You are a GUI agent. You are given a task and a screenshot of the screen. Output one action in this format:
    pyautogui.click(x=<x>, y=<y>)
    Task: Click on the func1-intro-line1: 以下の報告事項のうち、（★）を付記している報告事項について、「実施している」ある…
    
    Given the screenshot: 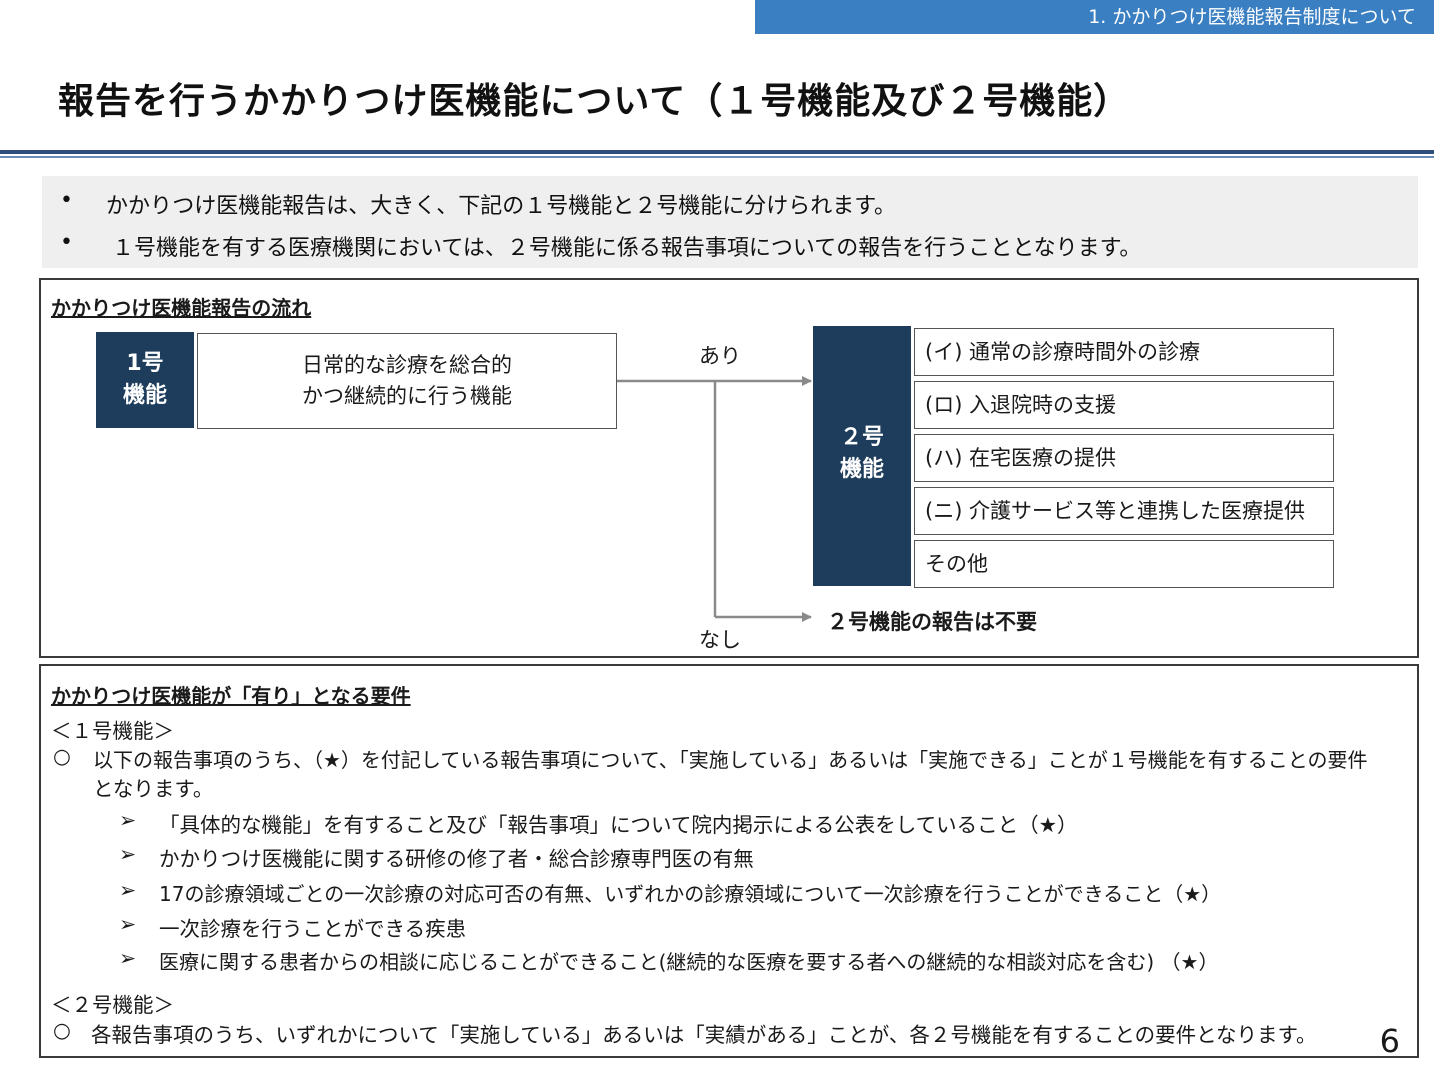 What is the action you would take?
    pyautogui.click(x=730, y=760)
    